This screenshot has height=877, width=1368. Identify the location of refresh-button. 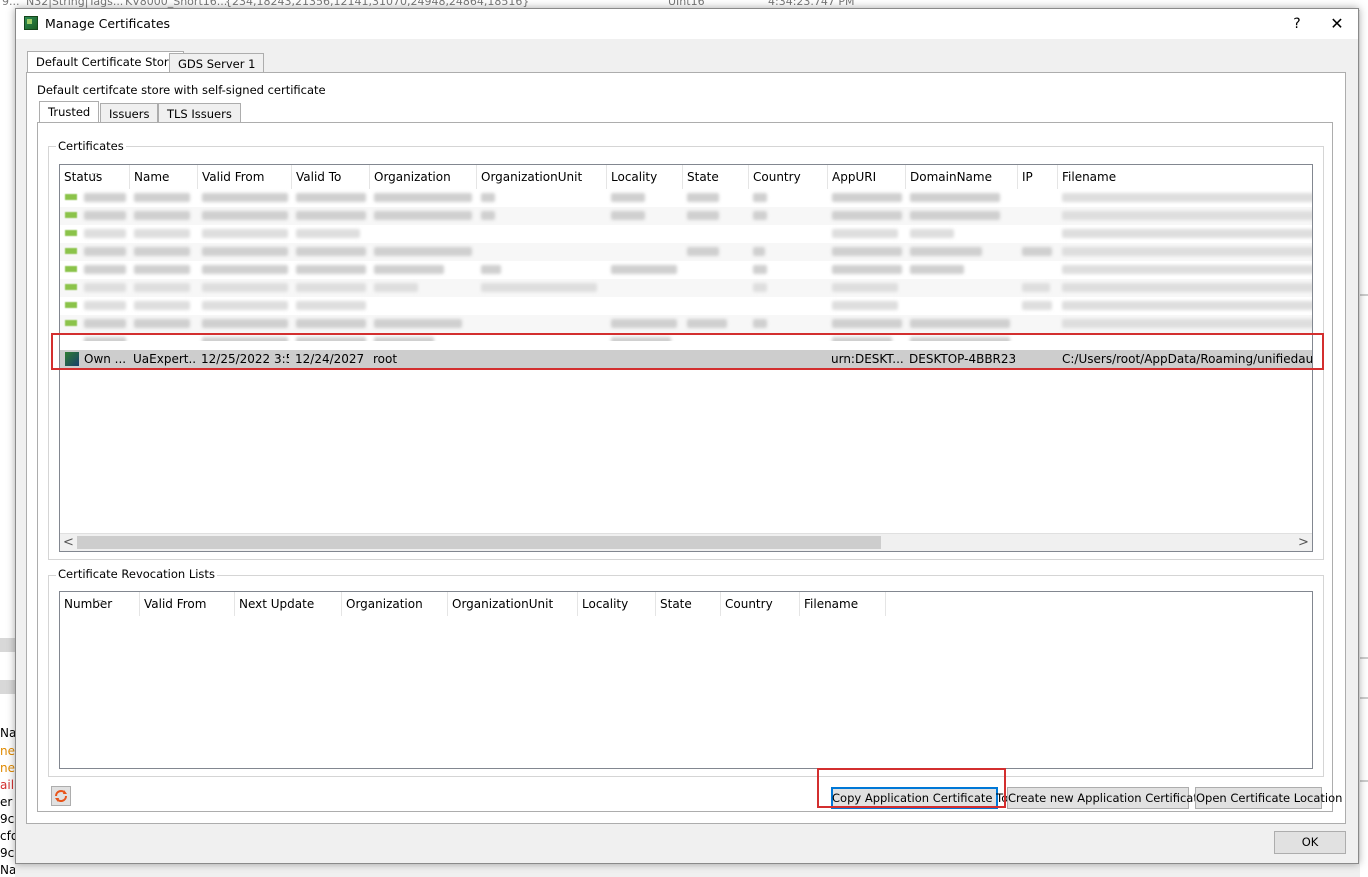
(61, 796).